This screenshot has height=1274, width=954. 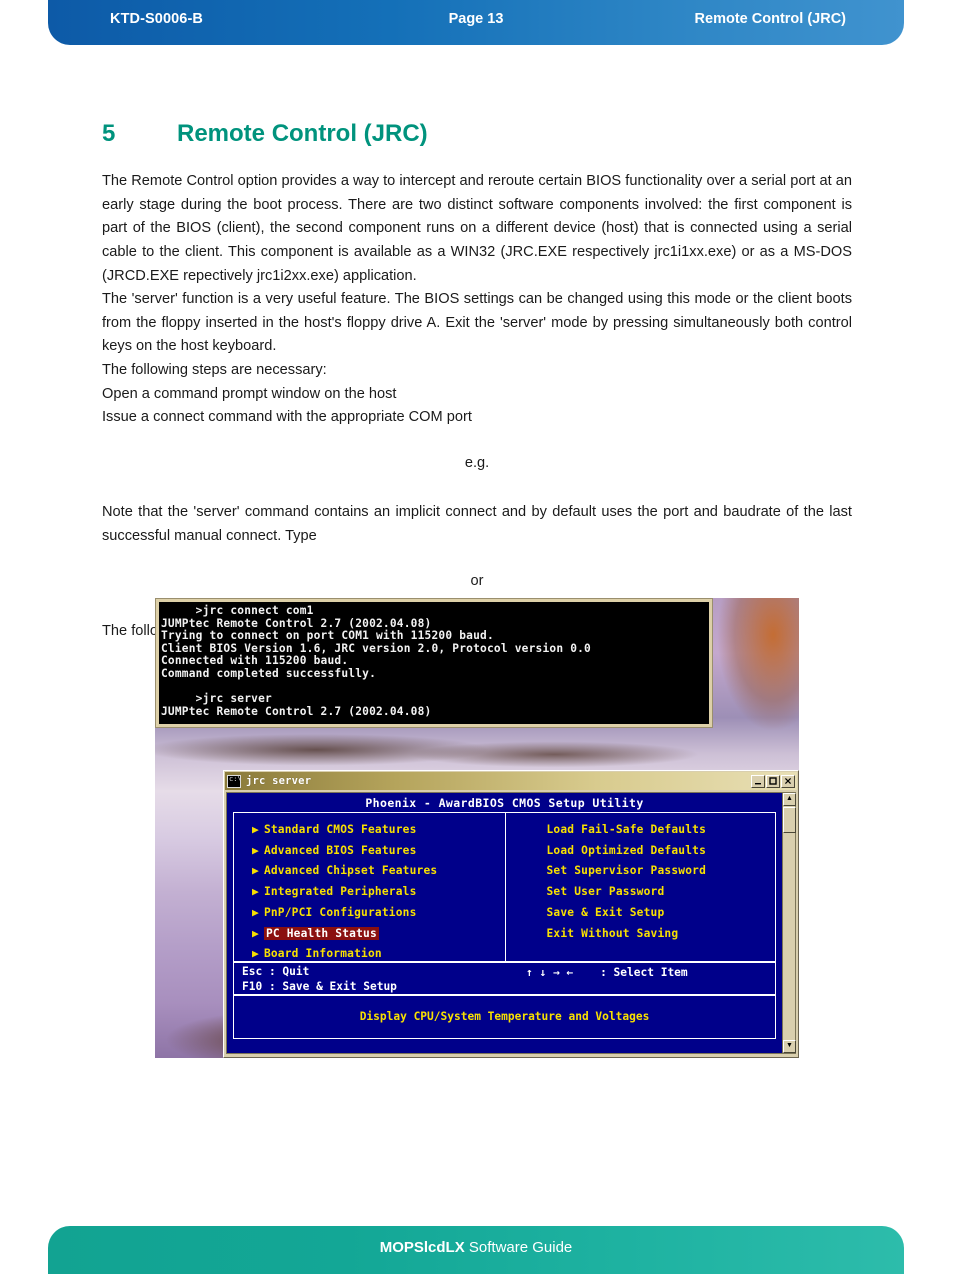 I want to click on console-icon, so click(x=234, y=781).